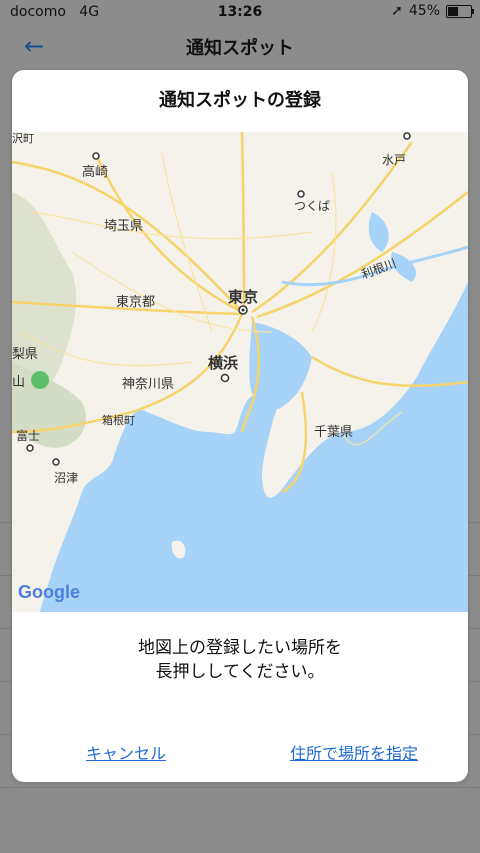 The width and height of the screenshot is (480, 853). I want to click on map-label: 沼津, so click(66, 478).